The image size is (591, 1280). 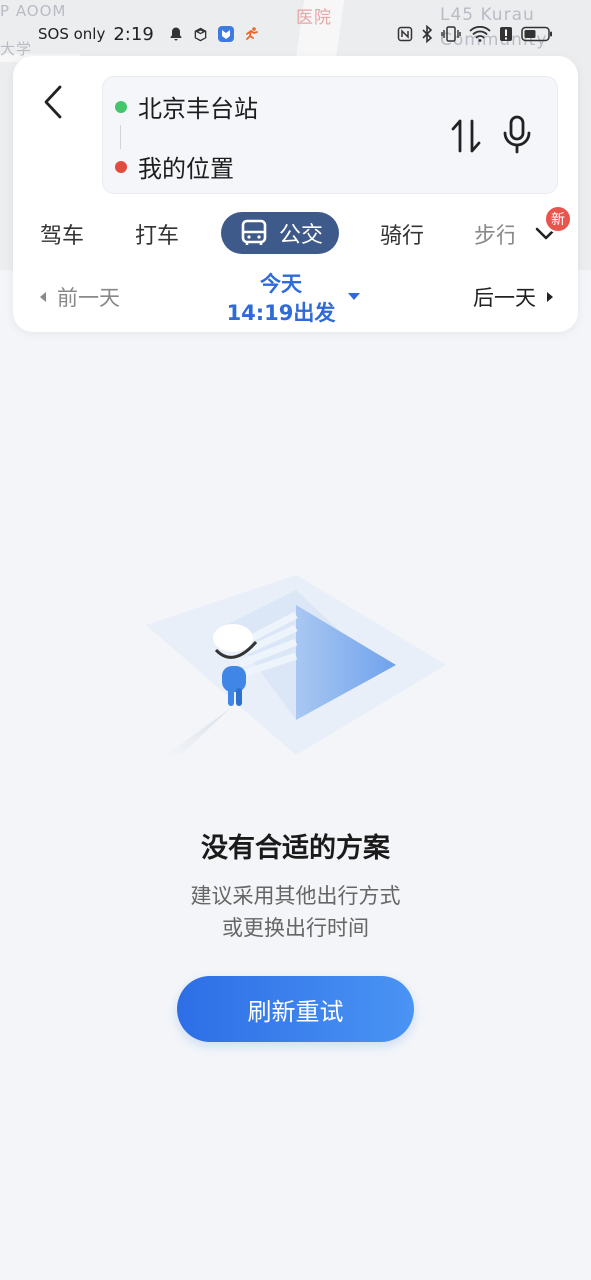 I want to click on destination-dot-icon, so click(x=121, y=166).